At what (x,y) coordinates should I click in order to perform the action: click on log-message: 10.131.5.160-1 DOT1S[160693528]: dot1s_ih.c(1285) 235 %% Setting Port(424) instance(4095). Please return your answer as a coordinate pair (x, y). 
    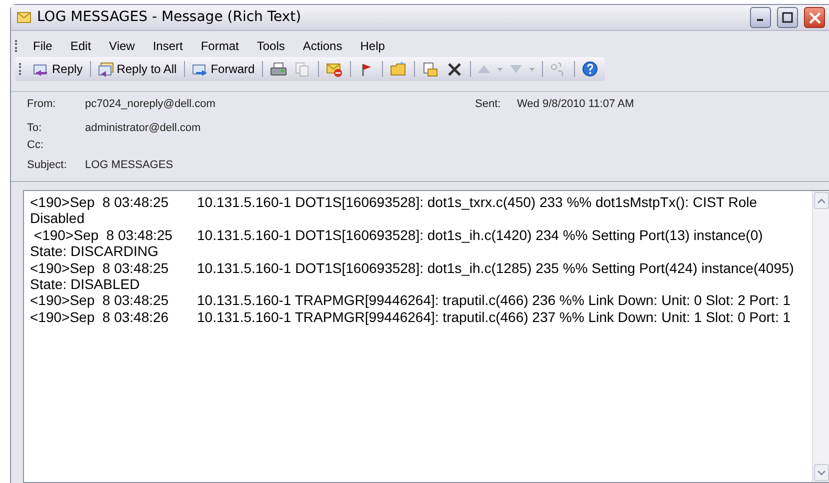
    Looking at the image, I should click on (495, 268).